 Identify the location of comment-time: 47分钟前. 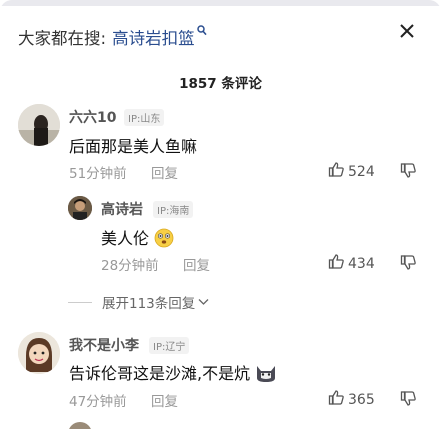
(98, 402).